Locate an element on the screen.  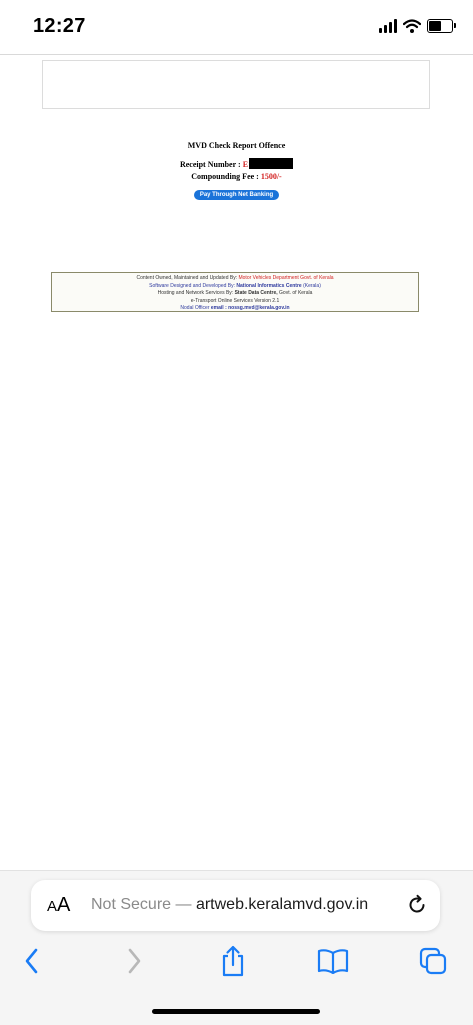
fee-label: Compounding Fee : is located at coordinates (225, 176).